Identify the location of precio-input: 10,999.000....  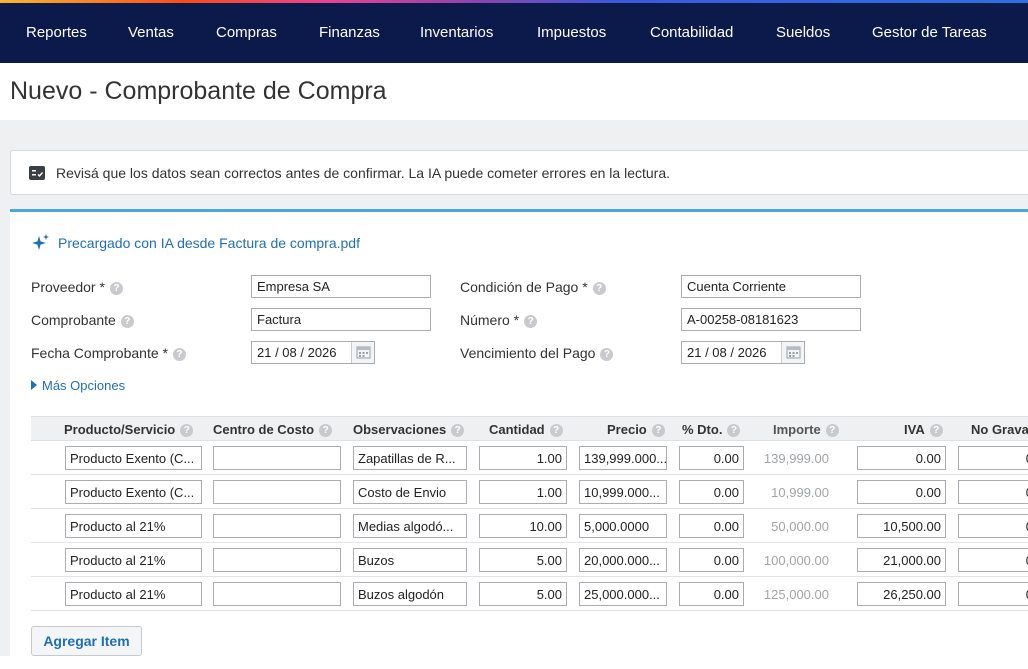
(623, 492).